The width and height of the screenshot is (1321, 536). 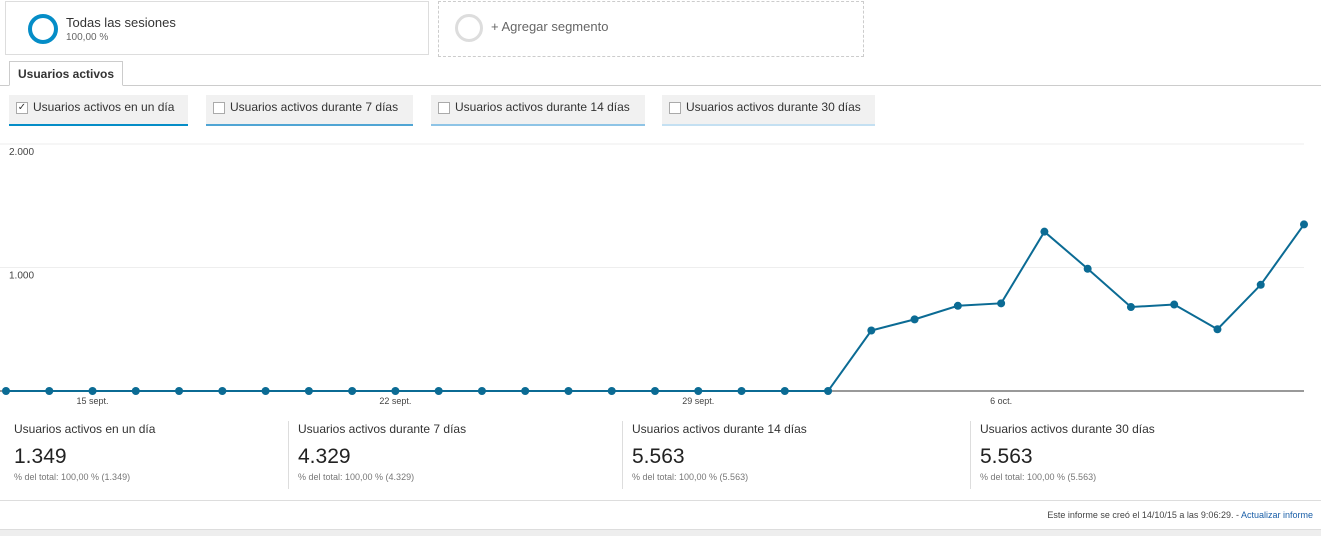 What do you see at coordinates (66, 73) in the screenshot?
I see `tab-usuarios-activos: Usuarios activos` at bounding box center [66, 73].